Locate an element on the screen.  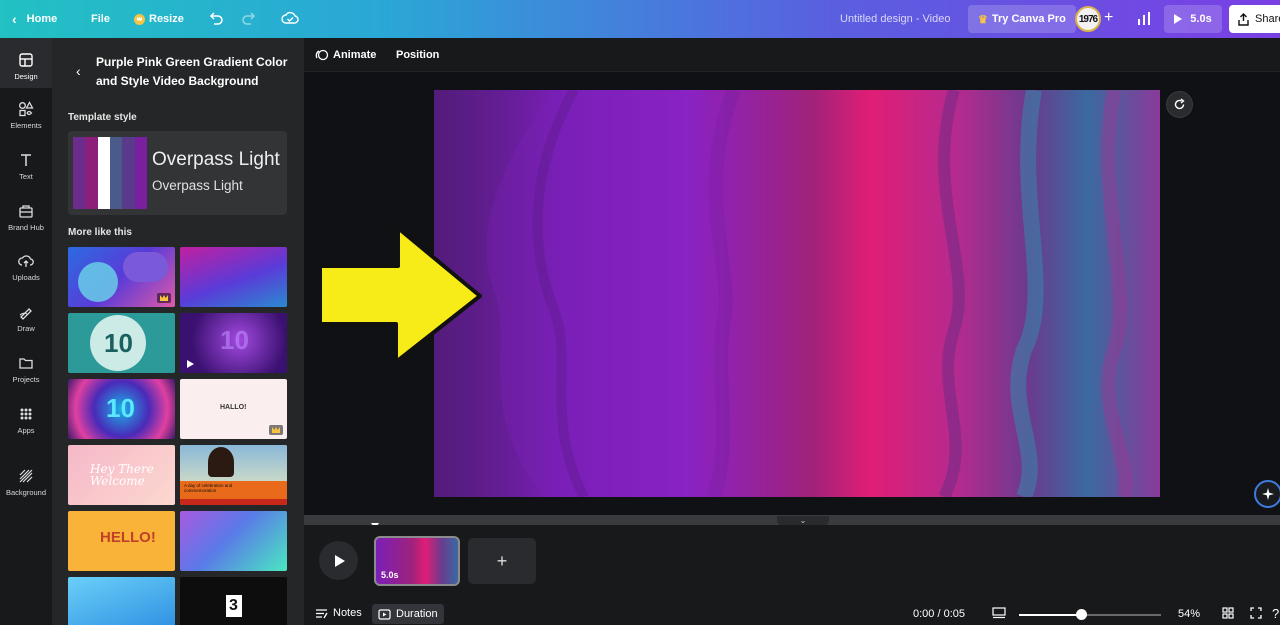
chevron-left-icon: ‹ is located at coordinates (14, 19).